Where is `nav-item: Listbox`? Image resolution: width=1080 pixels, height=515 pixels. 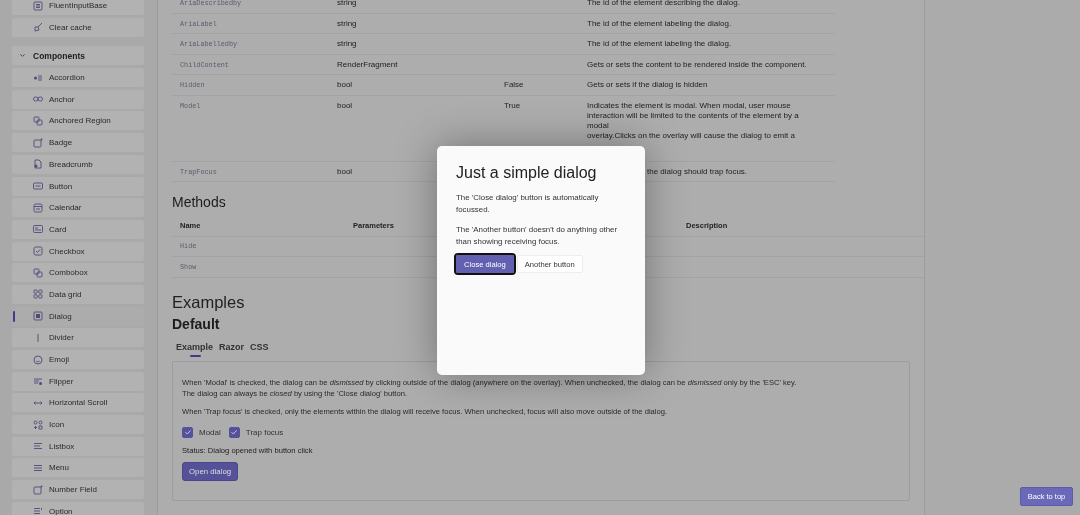 nav-item: Listbox is located at coordinates (78, 446).